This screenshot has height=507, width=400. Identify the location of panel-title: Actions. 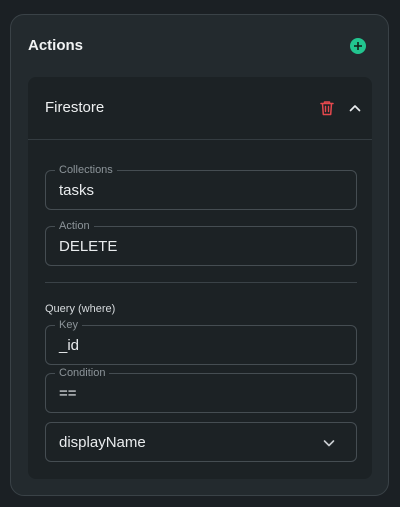
(56, 45).